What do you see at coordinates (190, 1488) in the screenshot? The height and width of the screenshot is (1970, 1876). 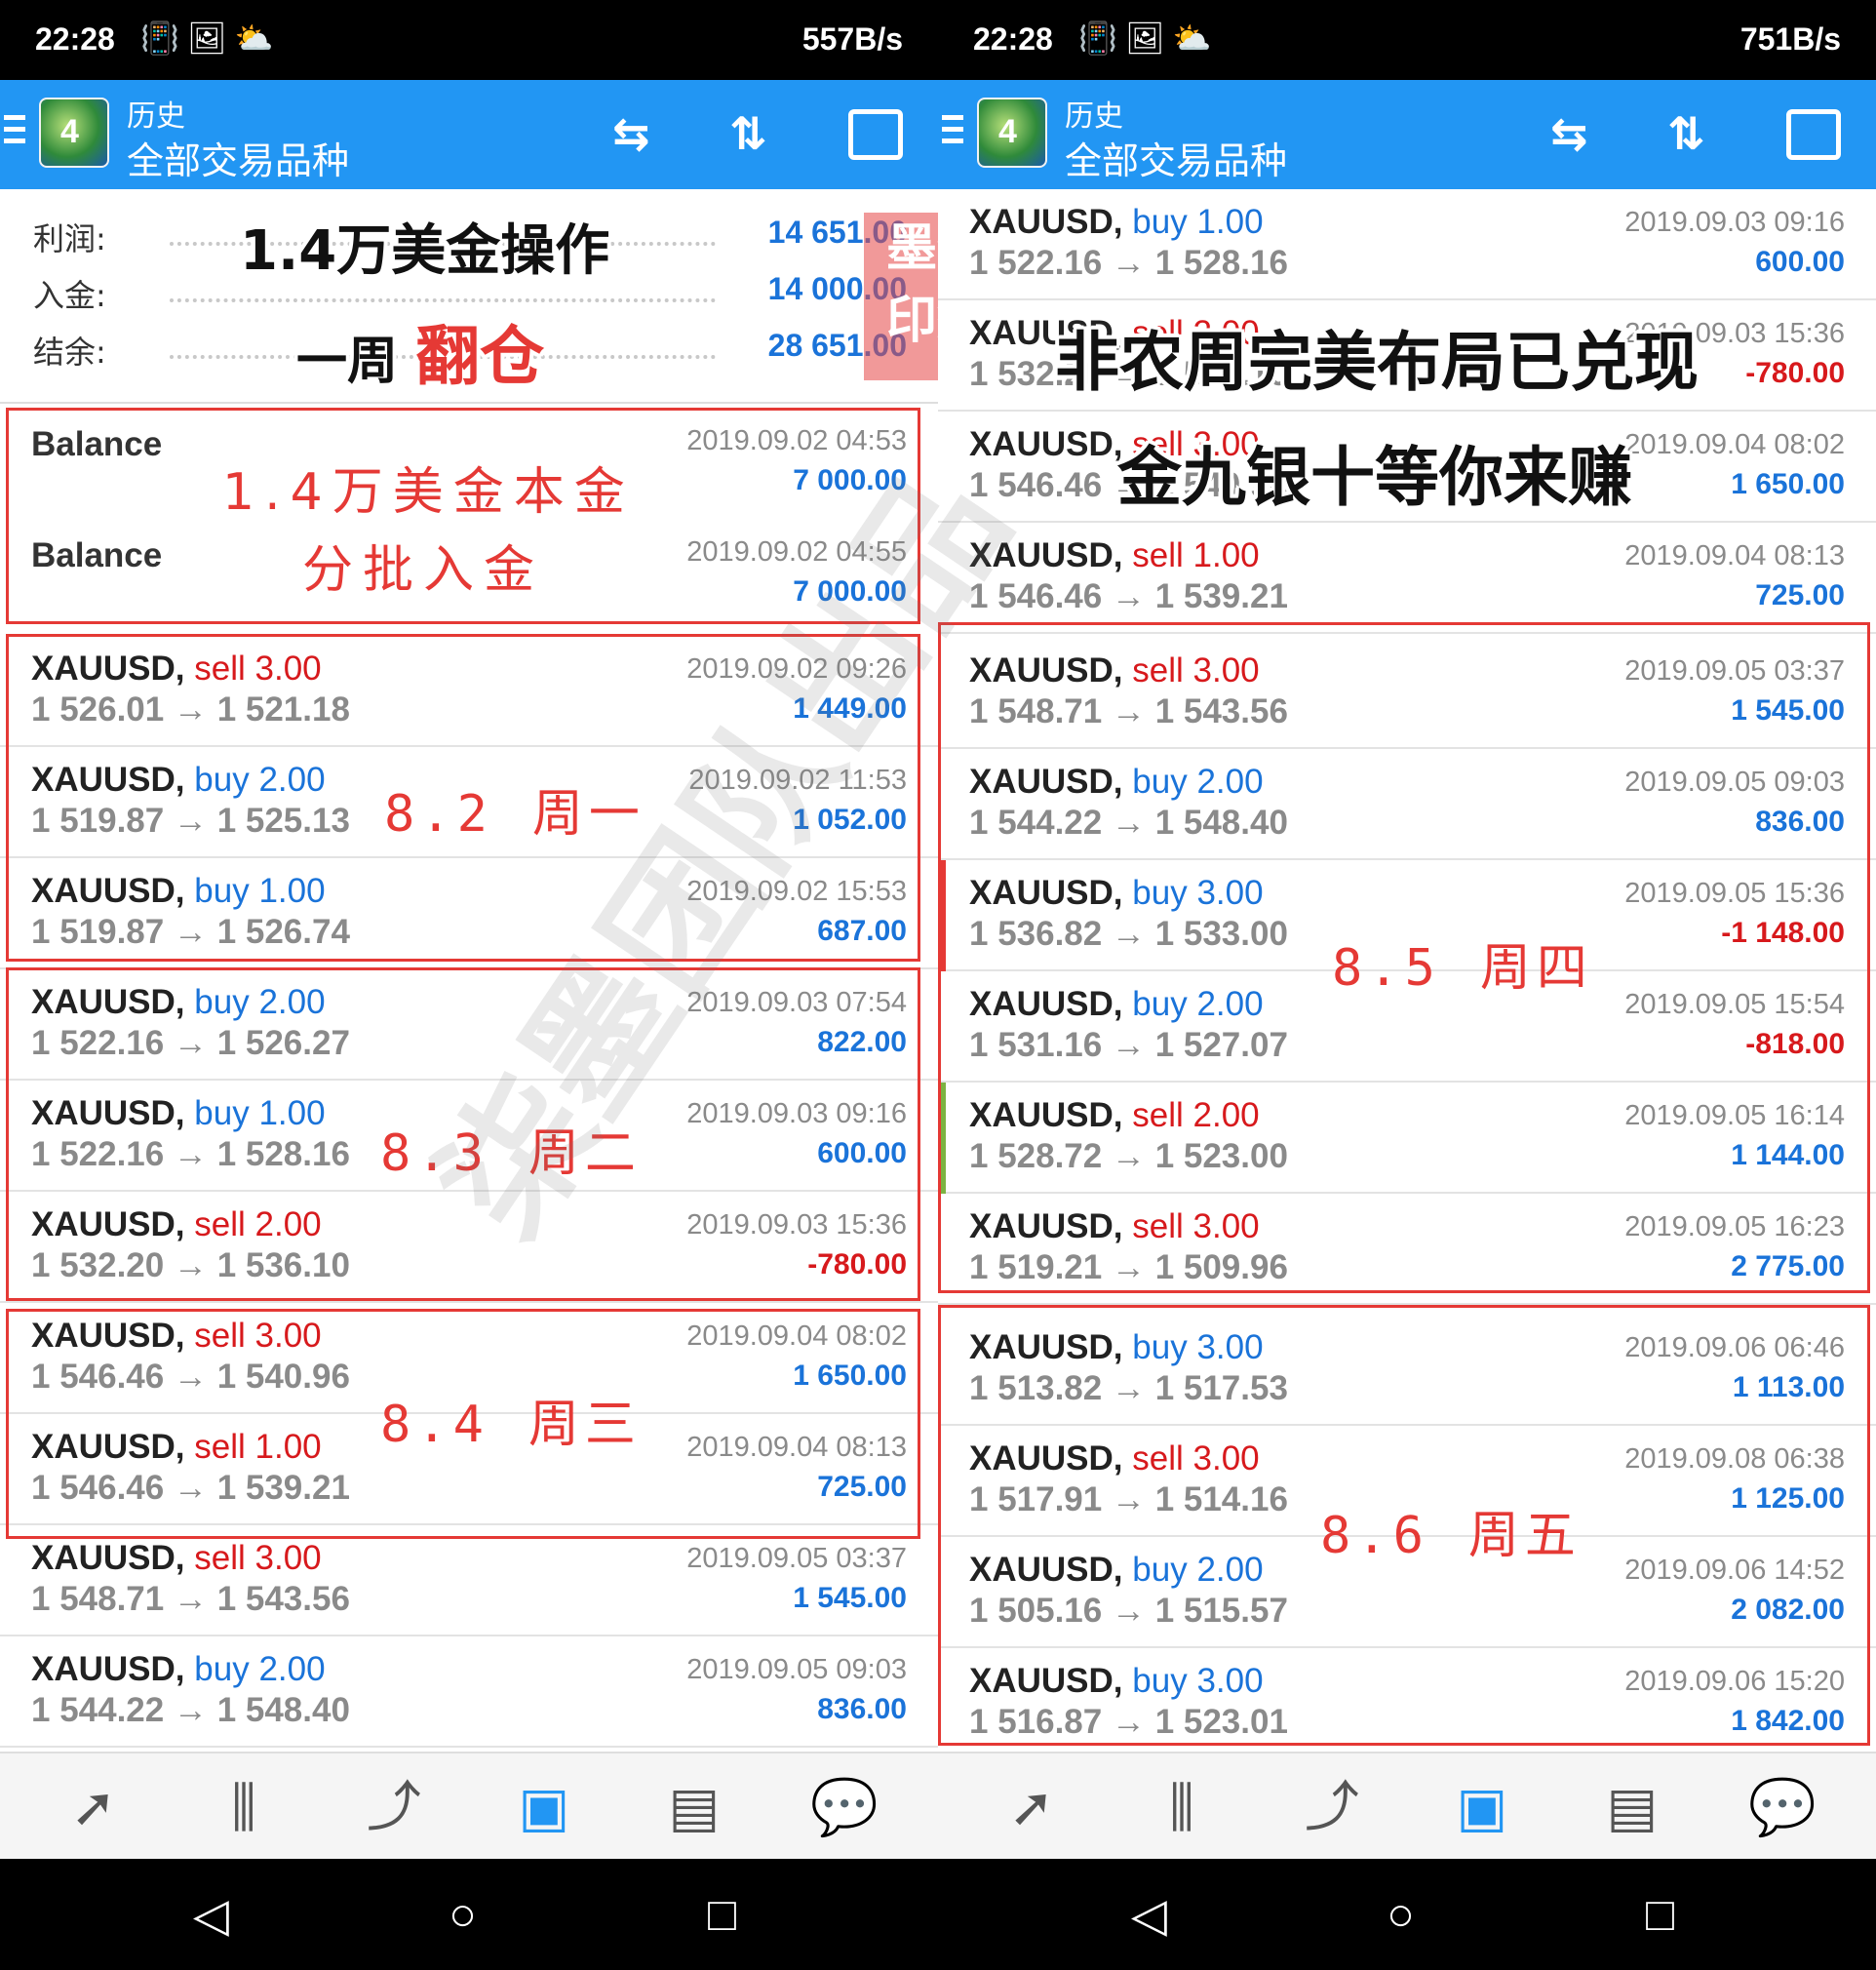 I see `trade-prices: 1 546.46 → 1 539.21` at bounding box center [190, 1488].